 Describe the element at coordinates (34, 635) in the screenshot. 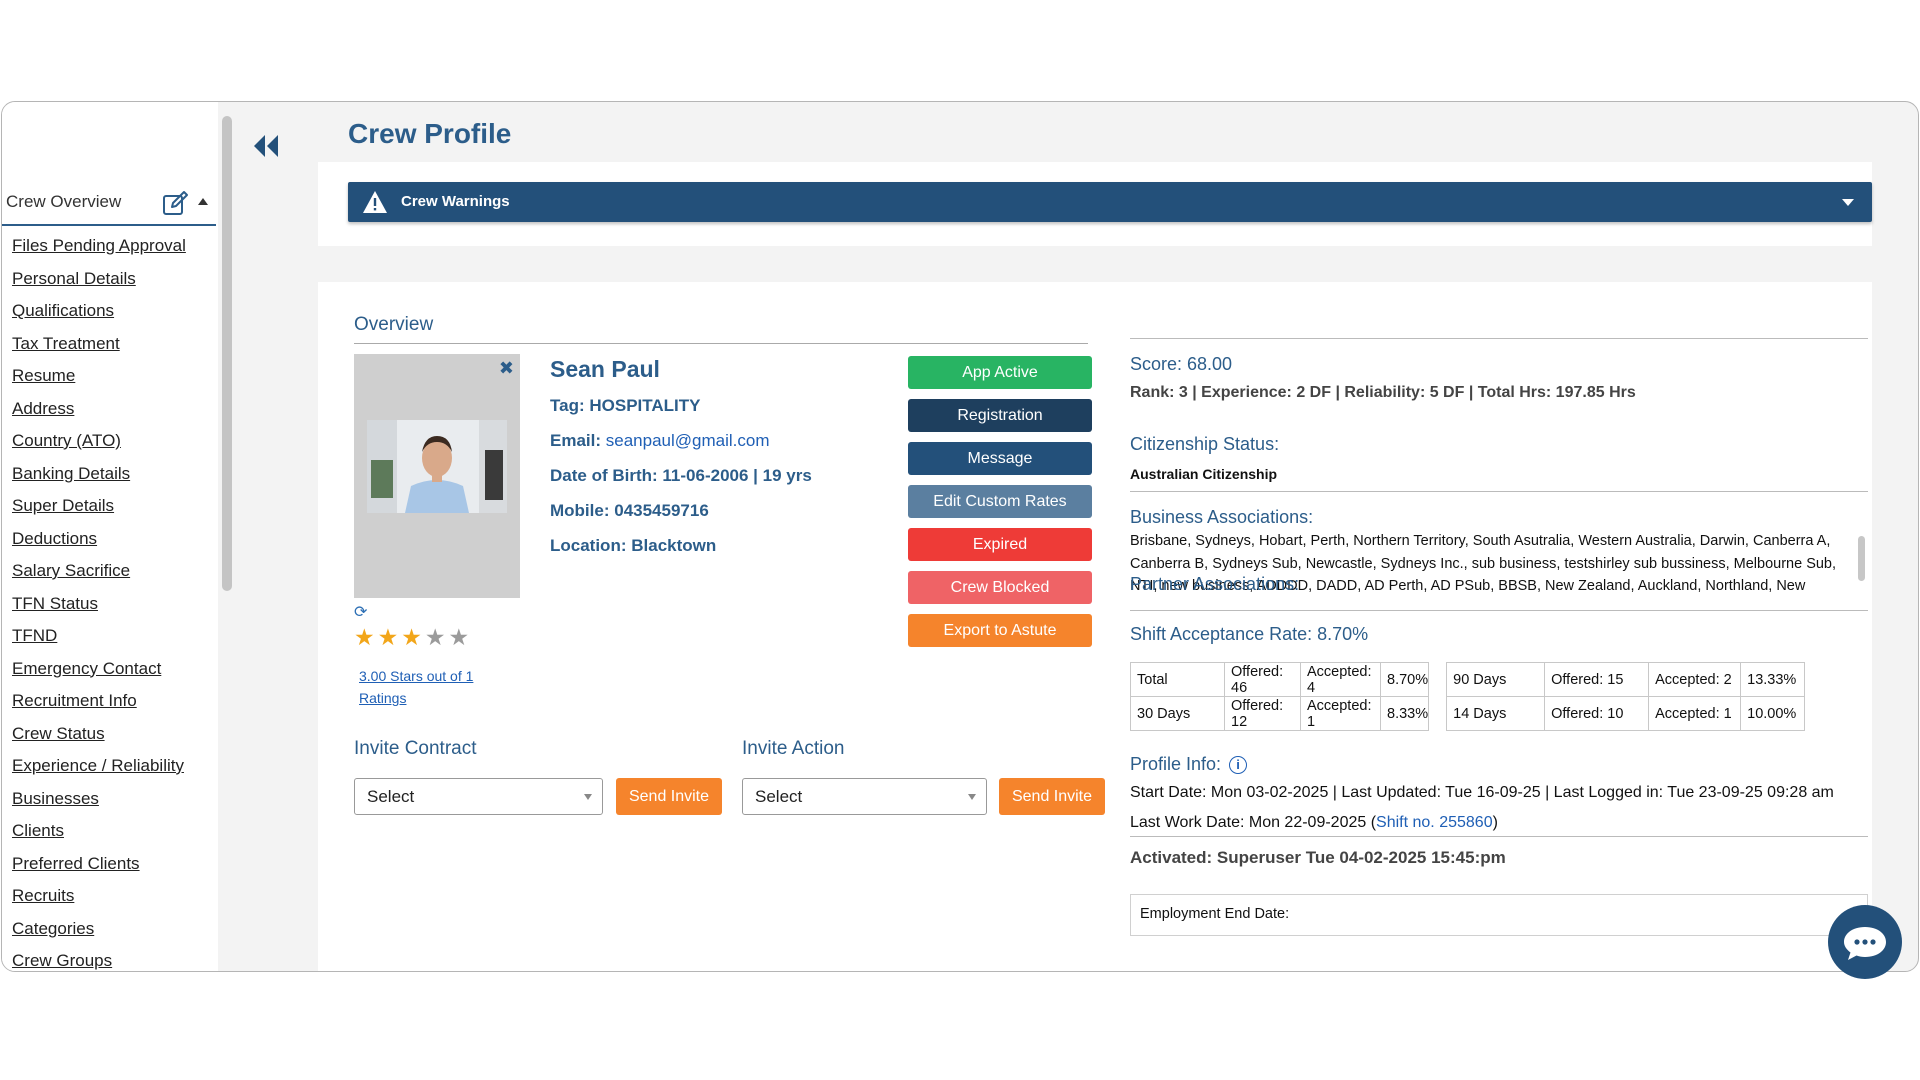

I see `sidebar-link: TFND` at that location.